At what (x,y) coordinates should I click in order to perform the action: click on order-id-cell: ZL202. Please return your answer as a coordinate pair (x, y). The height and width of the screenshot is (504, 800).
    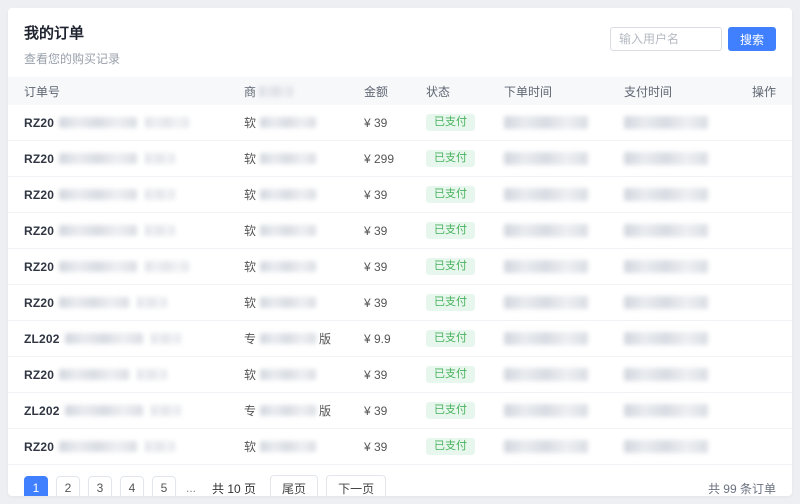
    Looking at the image, I should click on (134, 411).